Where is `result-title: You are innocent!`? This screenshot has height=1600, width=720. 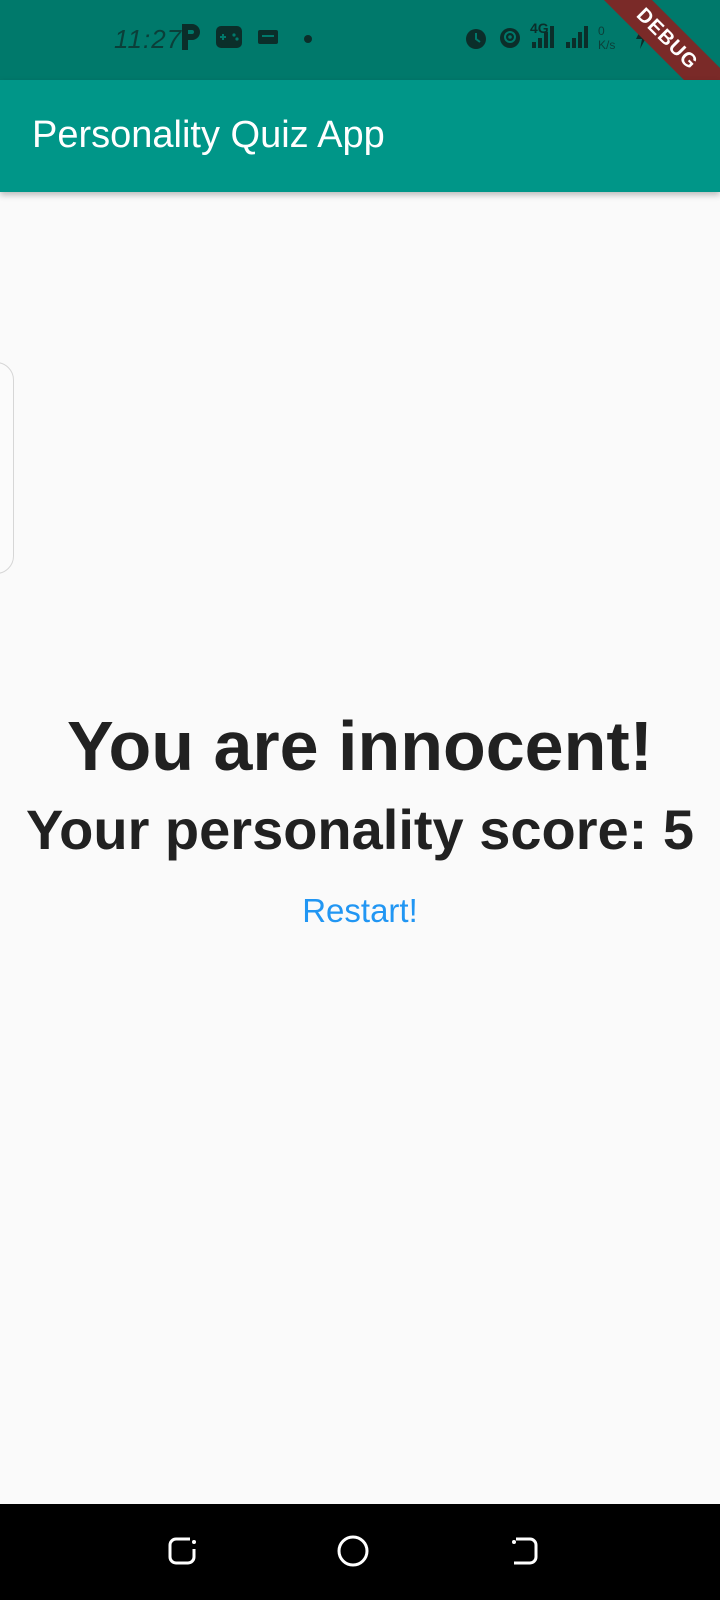 result-title: You are innocent! is located at coordinates (360, 746).